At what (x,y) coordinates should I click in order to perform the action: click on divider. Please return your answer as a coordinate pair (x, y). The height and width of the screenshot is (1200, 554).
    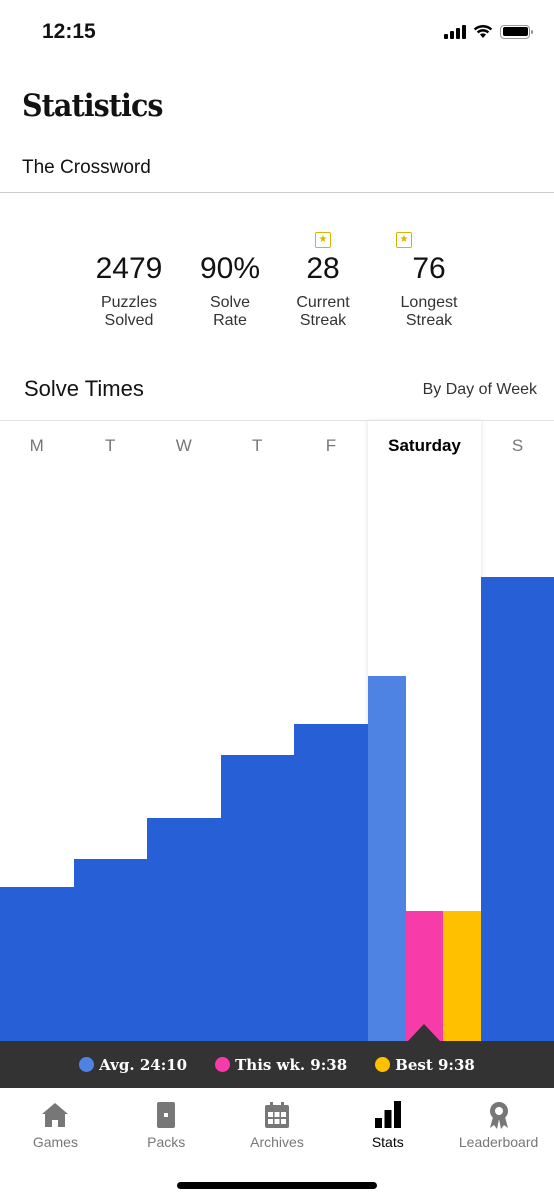
    Looking at the image, I should click on (277, 192).